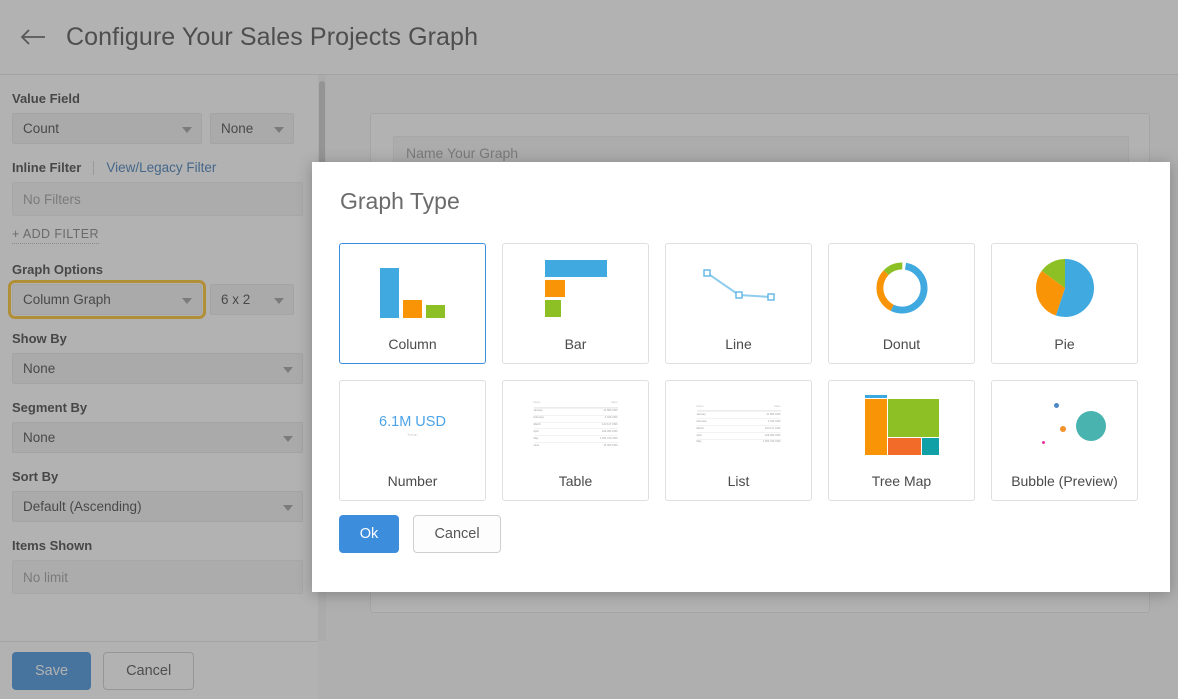 This screenshot has width=1178, height=699. Describe the element at coordinates (610, 425) in the screenshot. I see `table-cell: 123 117 USD` at that location.